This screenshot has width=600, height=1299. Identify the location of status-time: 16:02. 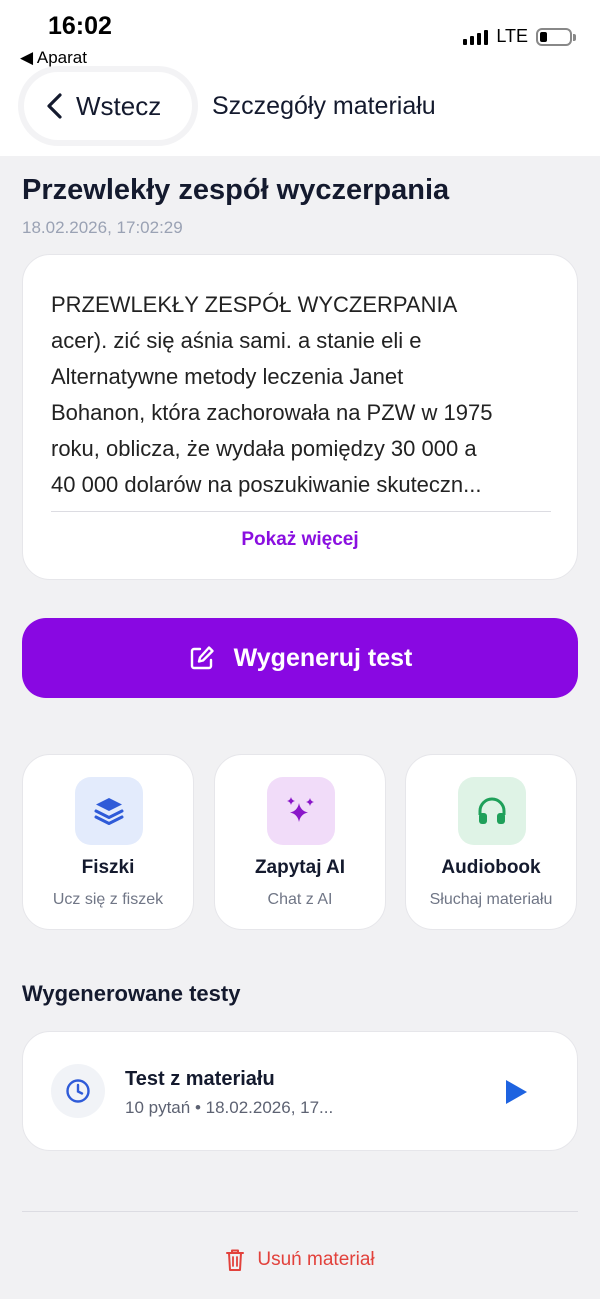
(80, 26).